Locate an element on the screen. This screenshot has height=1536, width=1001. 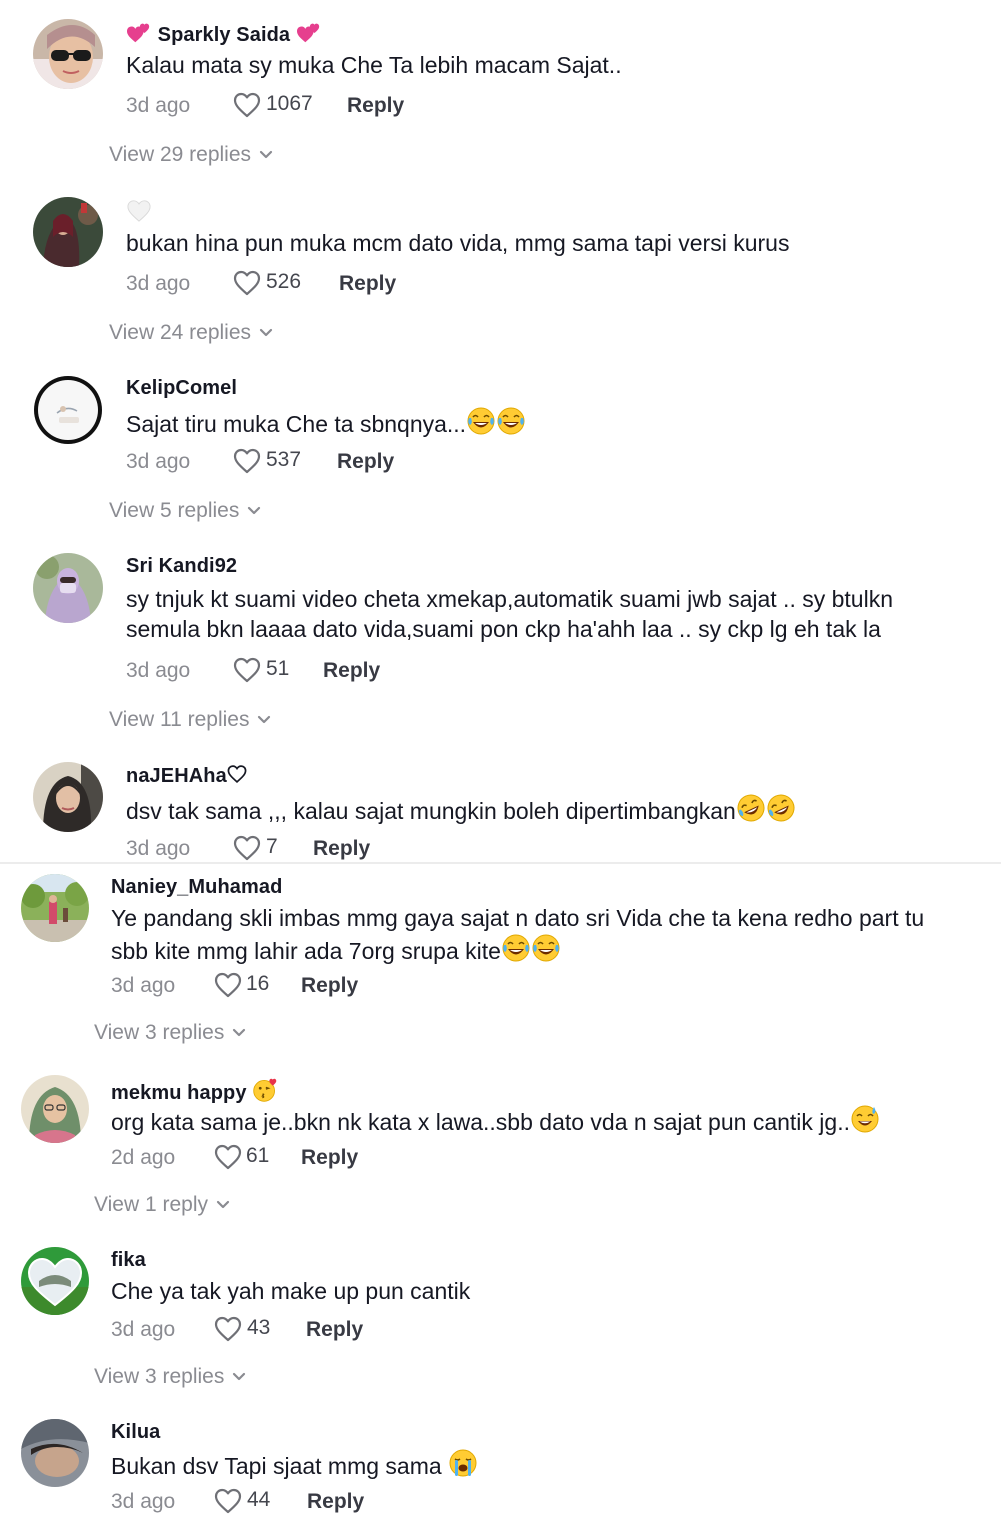
loudly-crying-icon is located at coordinates (463, 1463).